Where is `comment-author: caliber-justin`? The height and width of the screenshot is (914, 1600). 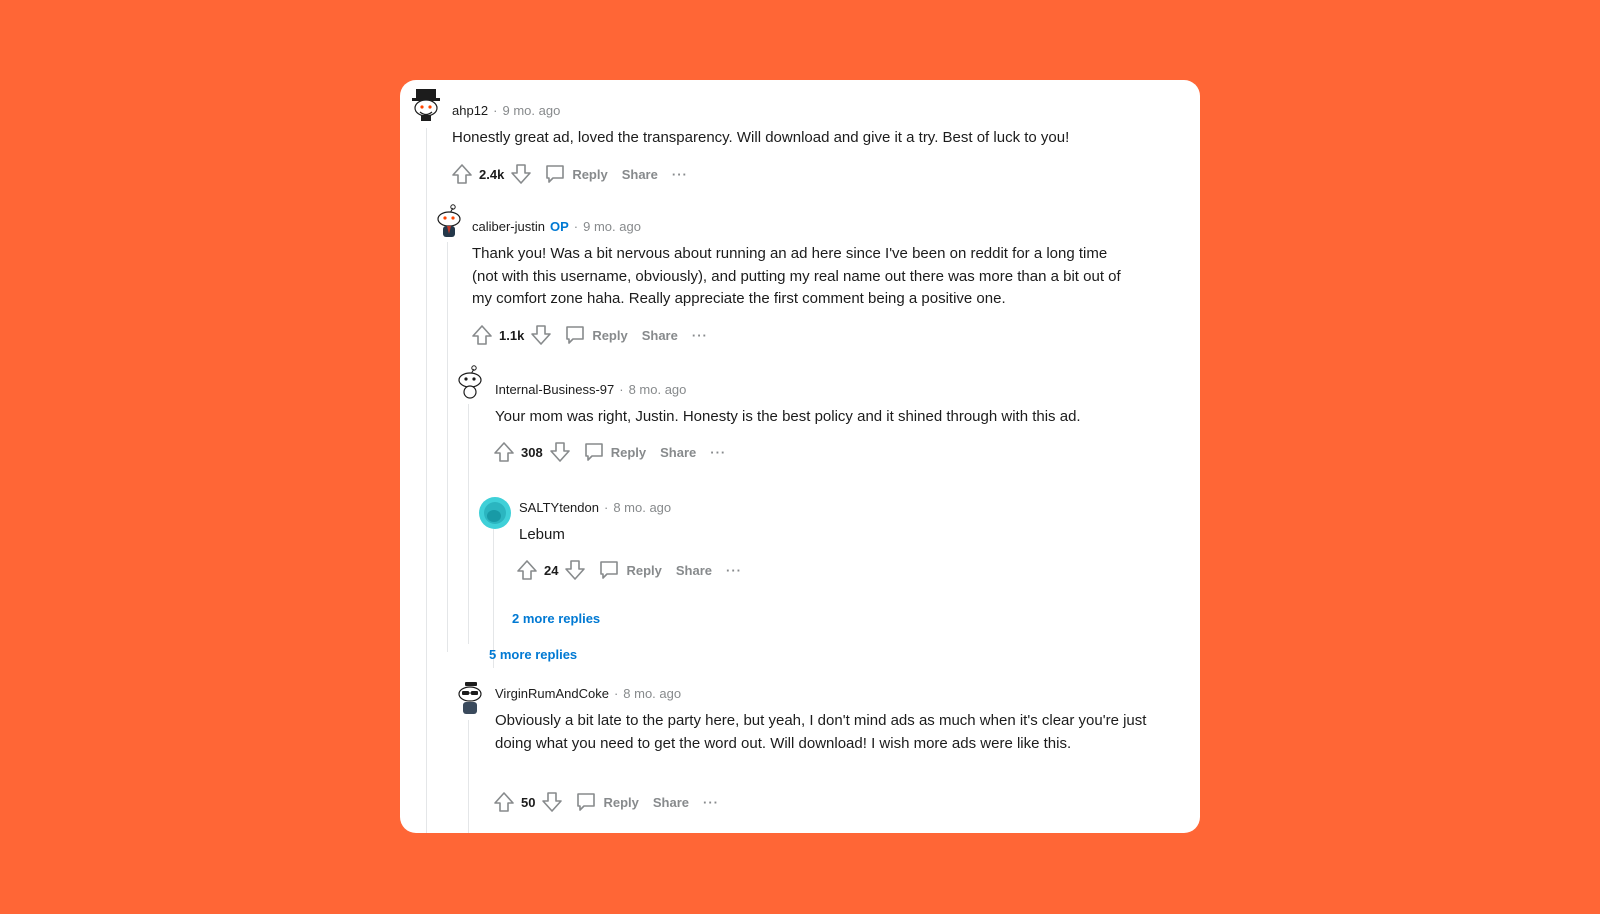
comment-author: caliber-justin is located at coordinates (508, 226).